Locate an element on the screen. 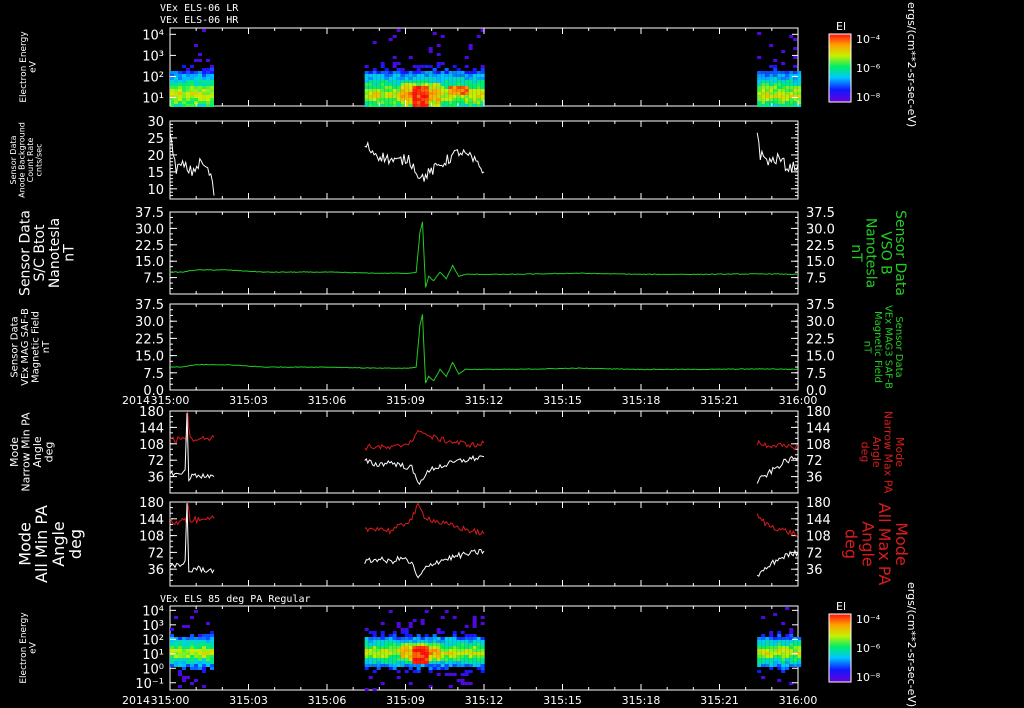 The image size is (1024, 708). panel-7-time-label-2: 315:06 is located at coordinates (327, 700).